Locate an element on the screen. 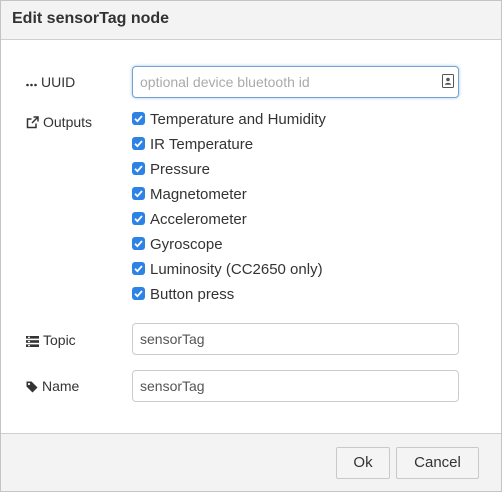  output-label: Accelerometer is located at coordinates (198, 219).